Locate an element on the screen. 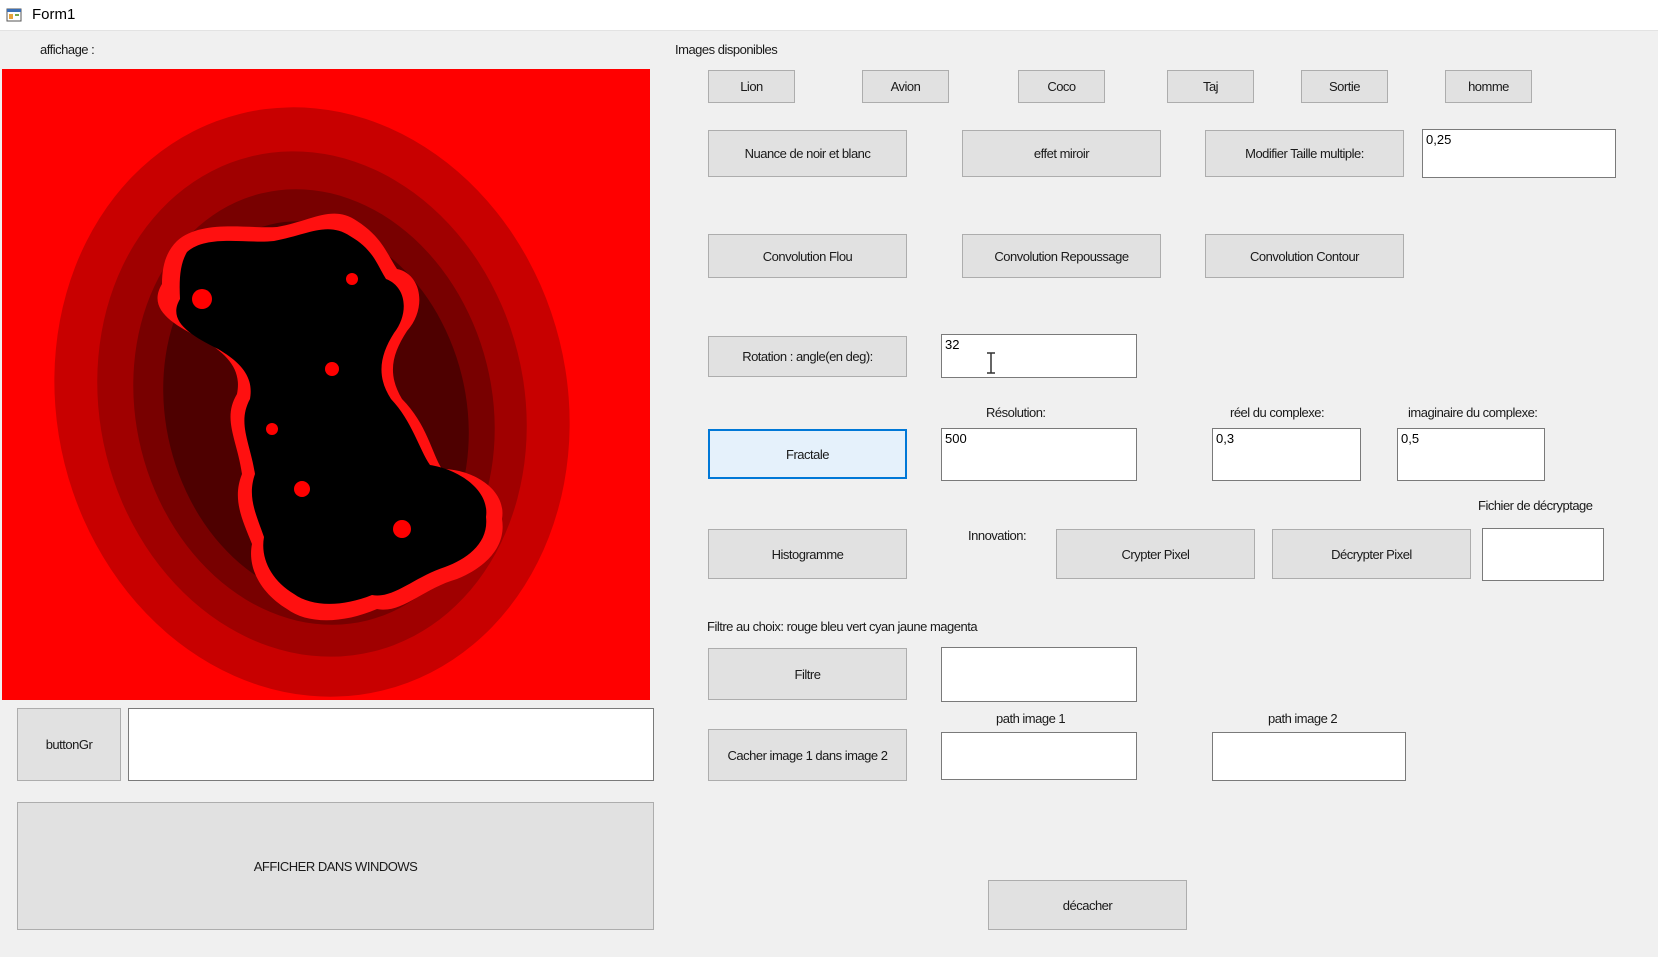 This screenshot has width=1658, height=957. filtre-input is located at coordinates (1039, 674).